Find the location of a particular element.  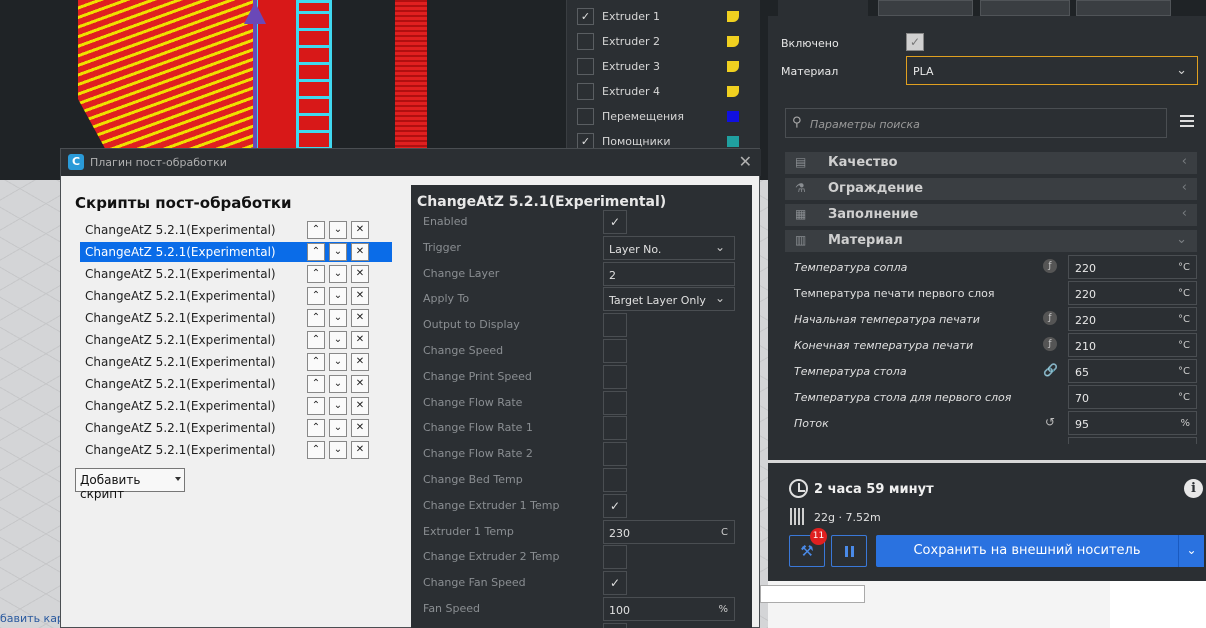

close-icon: ✕ is located at coordinates (745, 161).